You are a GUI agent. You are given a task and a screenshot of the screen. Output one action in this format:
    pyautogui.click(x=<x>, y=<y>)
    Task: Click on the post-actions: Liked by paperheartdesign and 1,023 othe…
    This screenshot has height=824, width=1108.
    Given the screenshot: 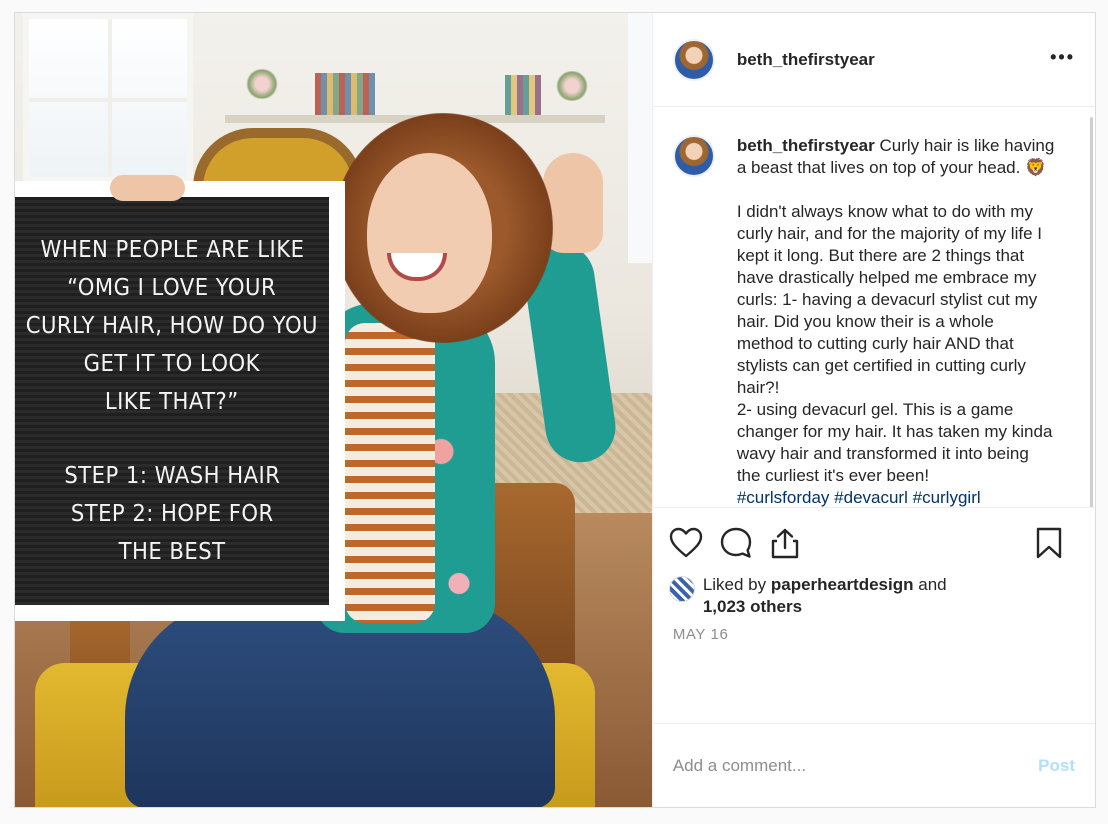 What is the action you would take?
    pyautogui.click(x=873, y=615)
    